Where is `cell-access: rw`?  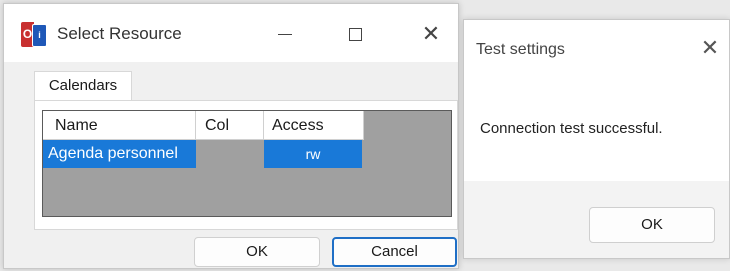
cell-access: rw is located at coordinates (313, 154).